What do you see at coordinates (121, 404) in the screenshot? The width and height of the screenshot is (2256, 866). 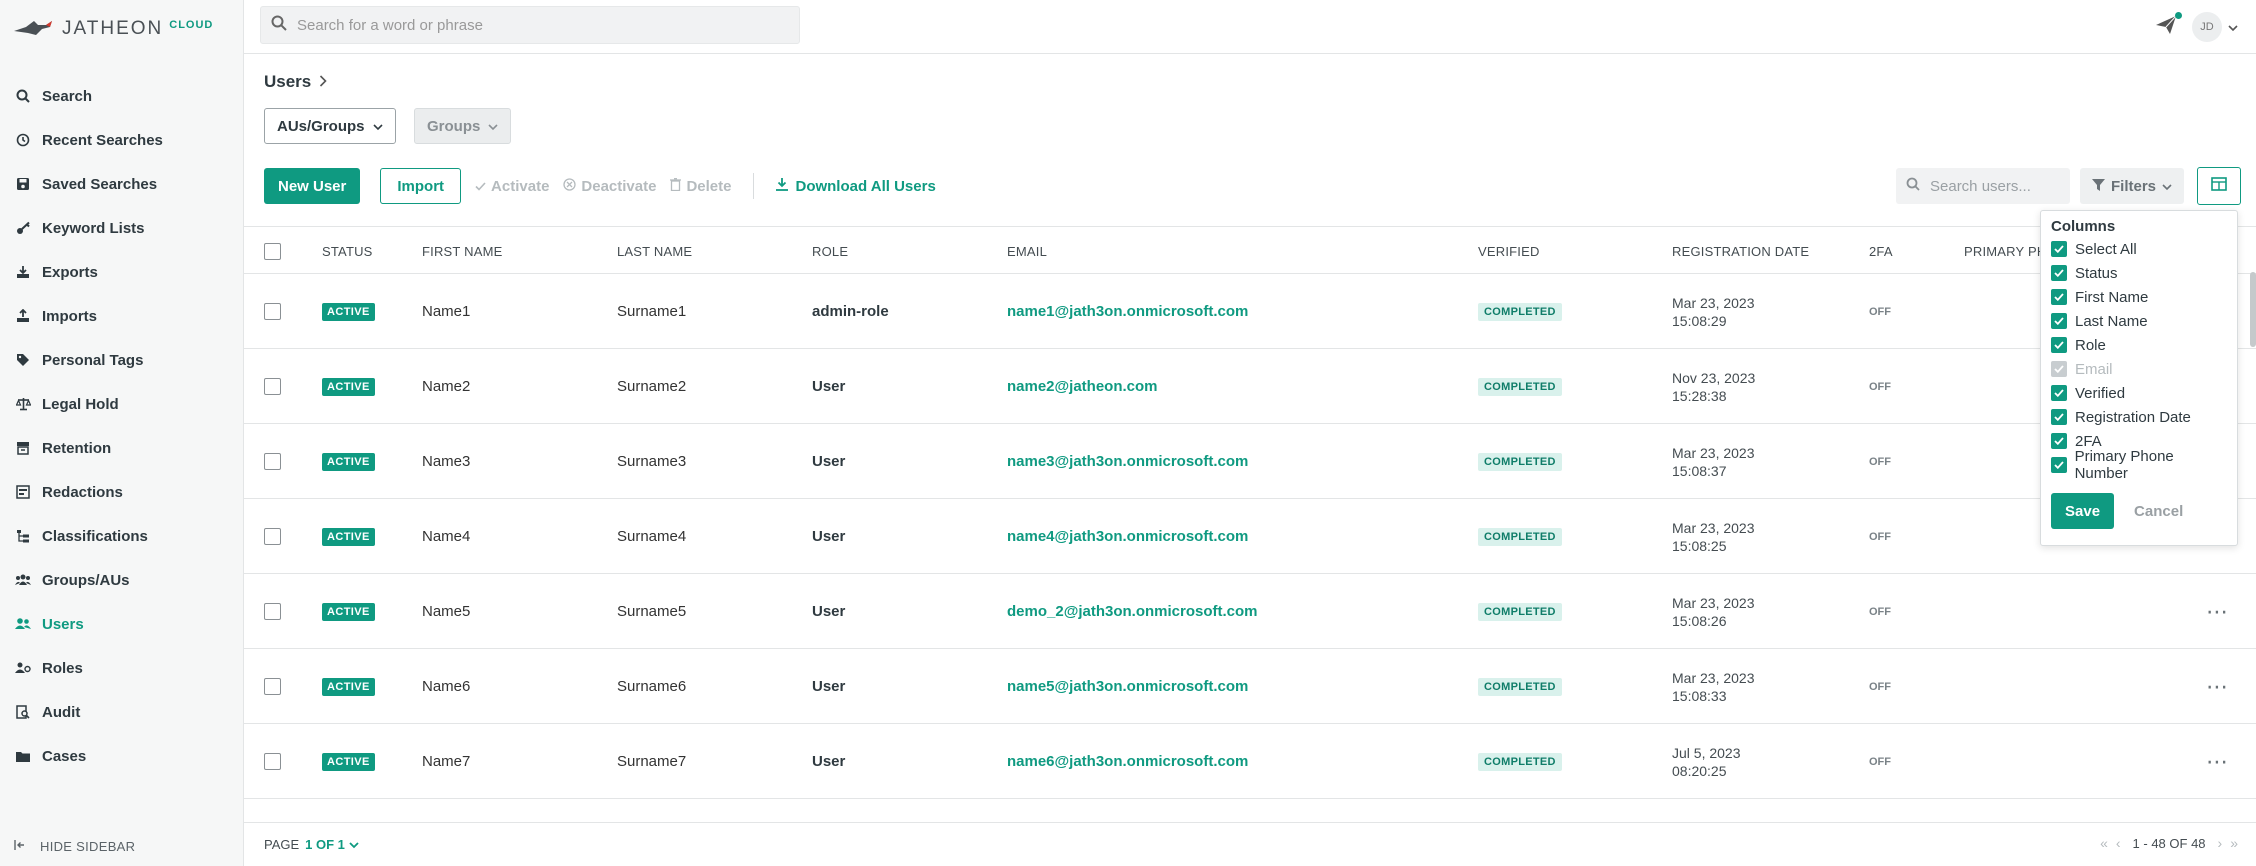 I see `sidebar-item-legal-hold: Legal Hold` at bounding box center [121, 404].